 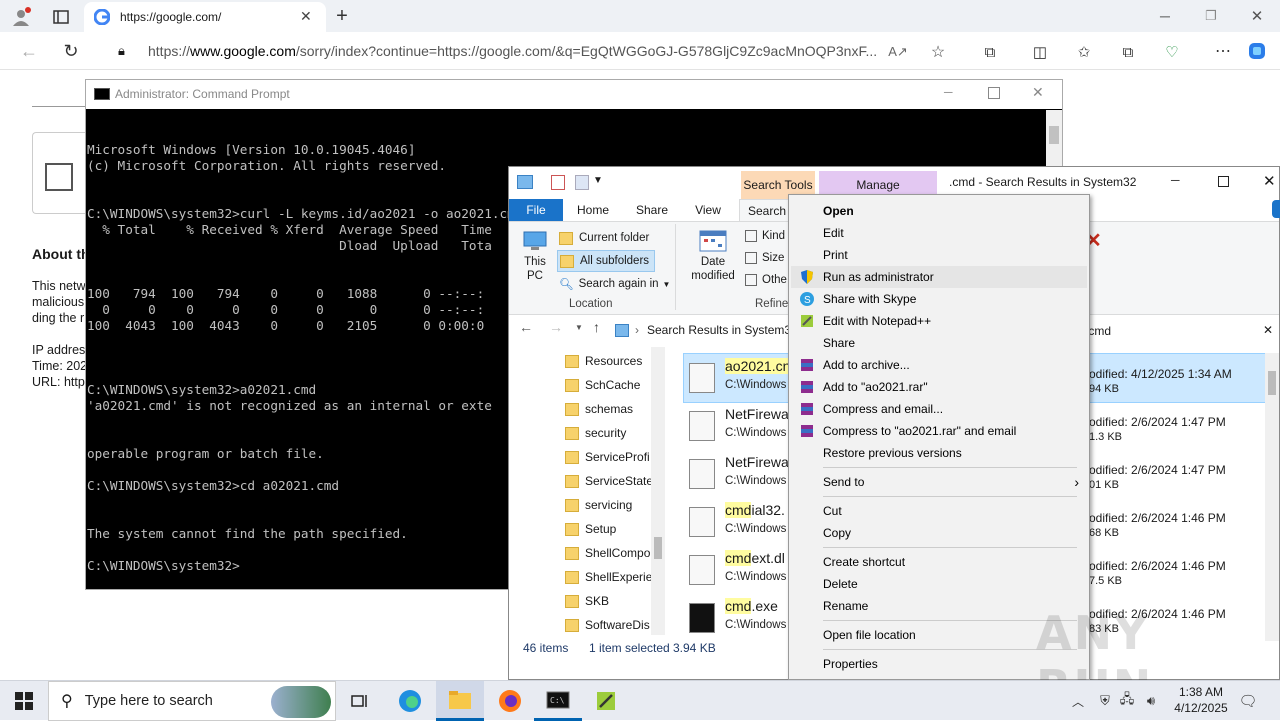 What do you see at coordinates (1105, 701) in the screenshot?
I see `security-tray-icon: ⛨` at bounding box center [1105, 701].